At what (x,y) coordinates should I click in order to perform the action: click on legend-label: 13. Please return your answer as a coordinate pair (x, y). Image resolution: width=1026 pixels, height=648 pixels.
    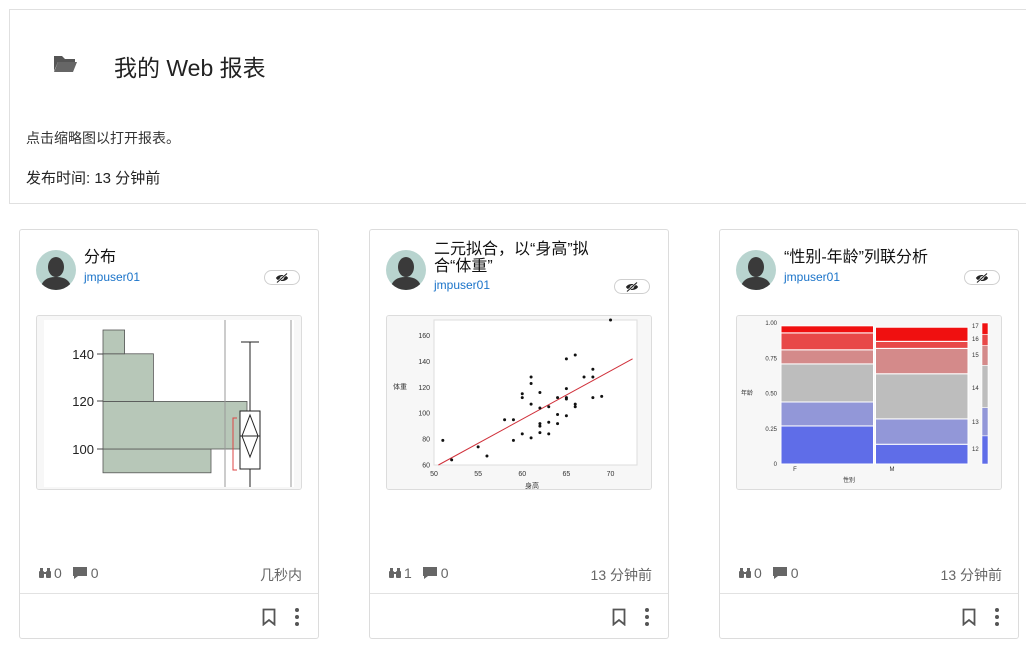
    Looking at the image, I should click on (975, 423).